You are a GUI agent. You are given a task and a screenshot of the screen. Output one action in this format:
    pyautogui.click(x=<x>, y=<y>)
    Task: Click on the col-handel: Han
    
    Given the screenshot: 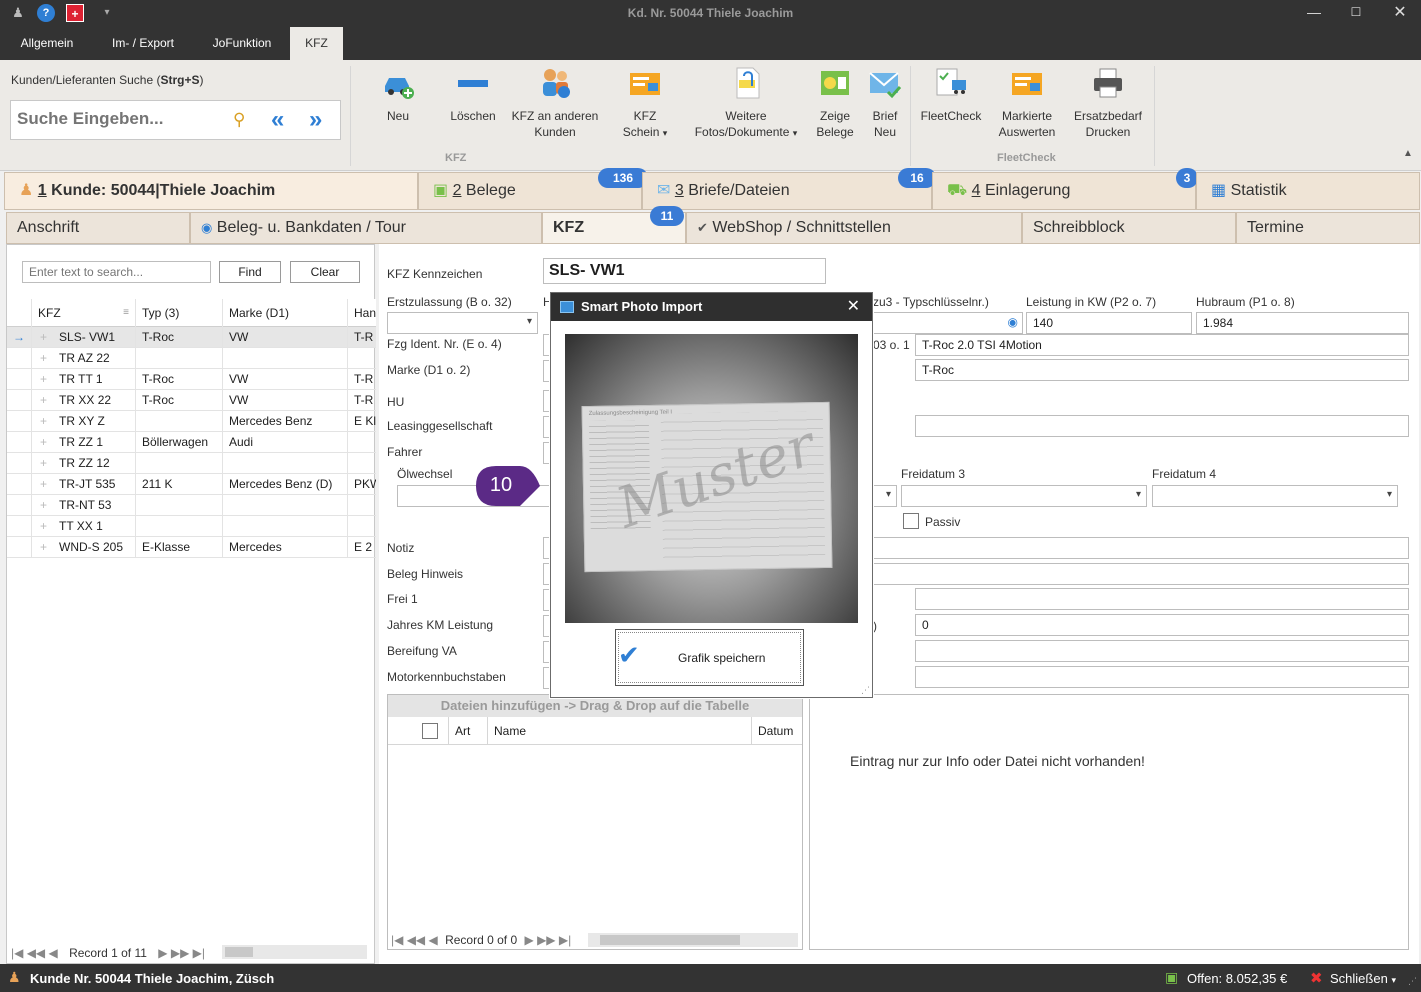 What is the action you would take?
    pyautogui.click(x=362, y=313)
    